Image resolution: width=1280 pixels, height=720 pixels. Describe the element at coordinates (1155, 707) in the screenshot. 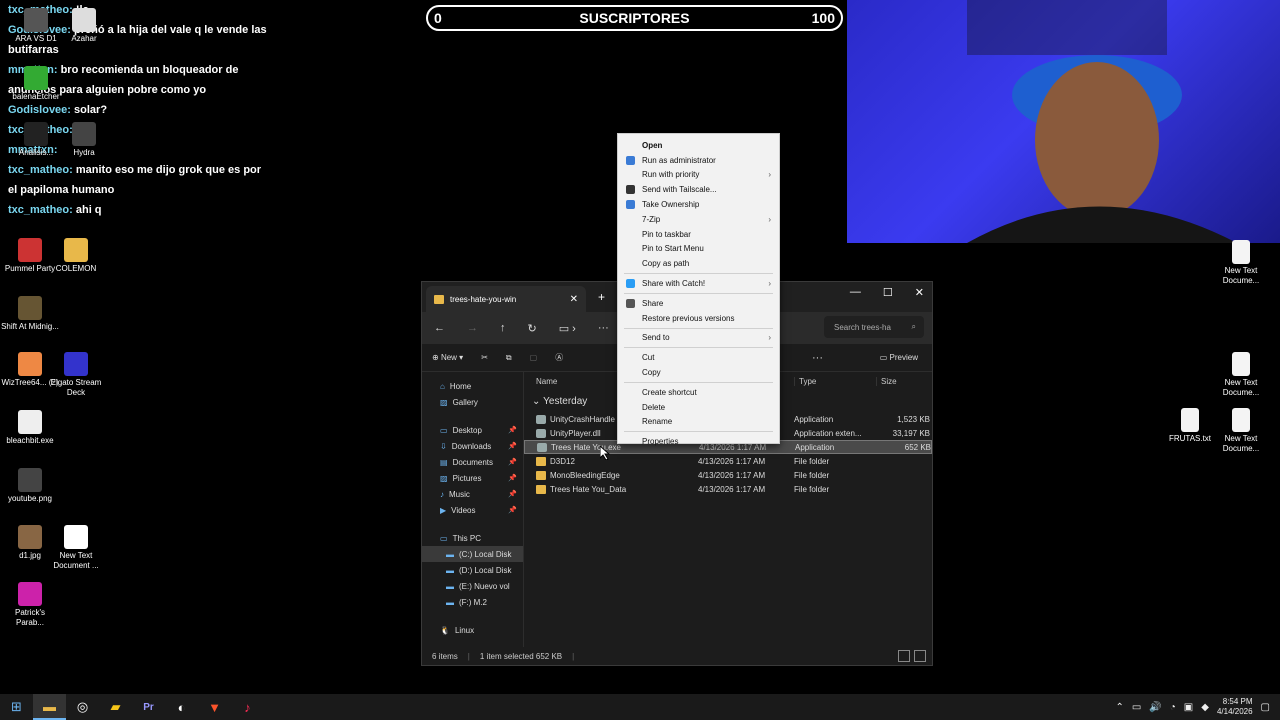

I see `volume-icon: 🔊` at that location.